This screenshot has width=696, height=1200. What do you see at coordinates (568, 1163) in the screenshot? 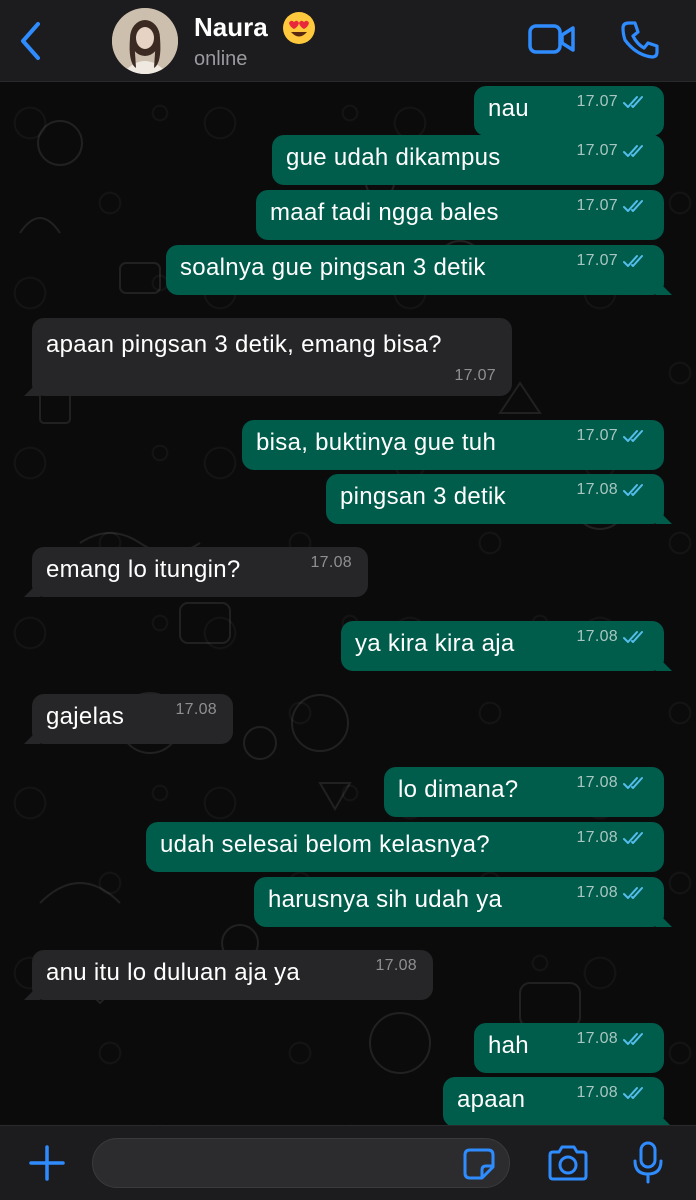
I see `camera-icon` at bounding box center [568, 1163].